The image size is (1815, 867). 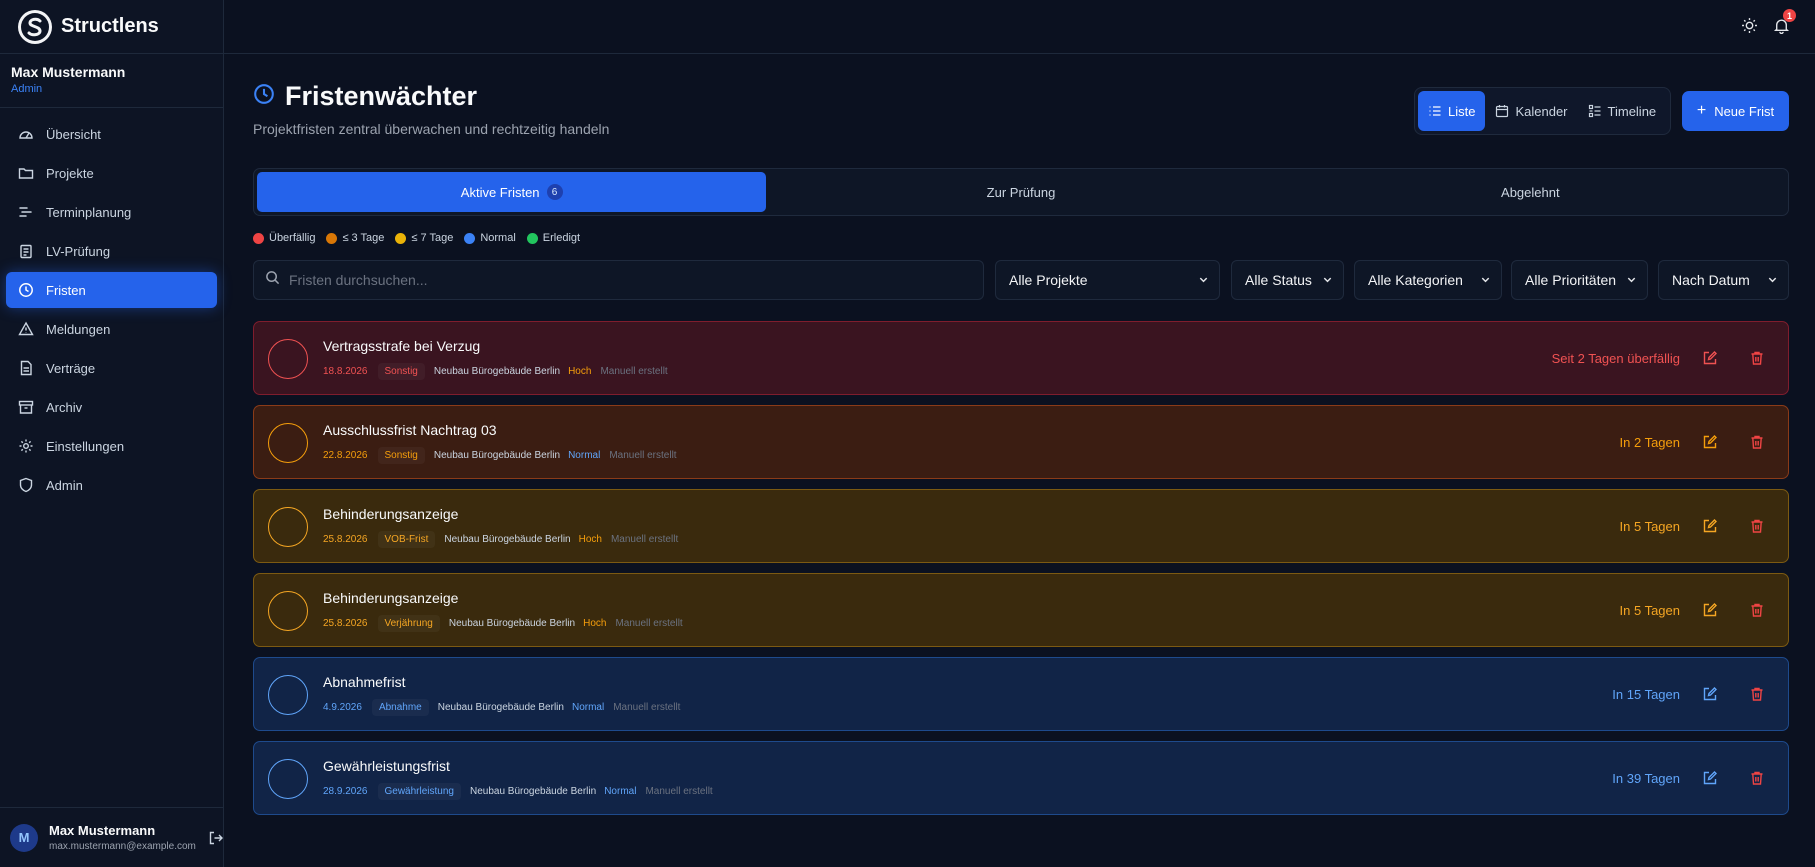 I want to click on search-box, so click(x=618, y=280).